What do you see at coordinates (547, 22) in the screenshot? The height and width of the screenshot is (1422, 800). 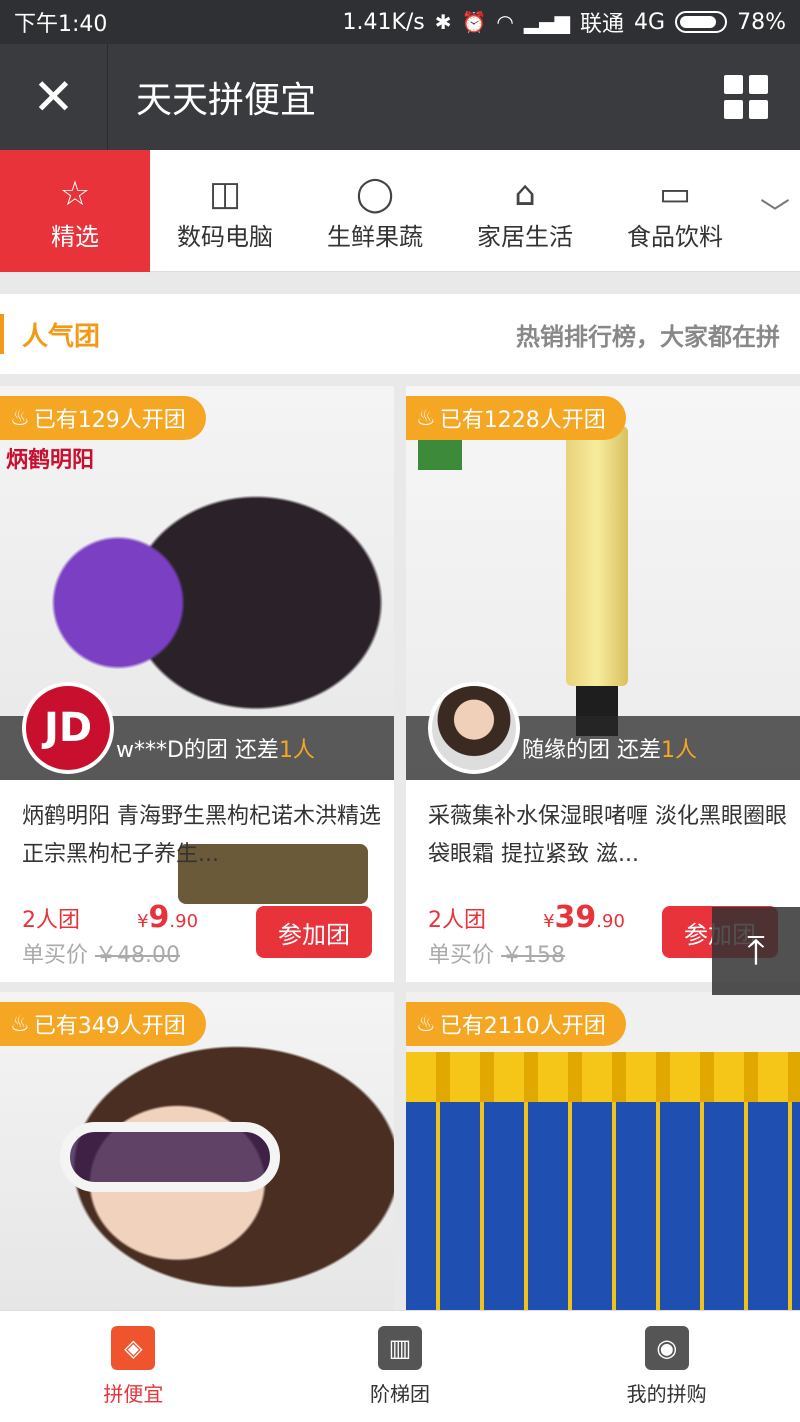 I see `signal-icon: ▂▄▆` at bounding box center [547, 22].